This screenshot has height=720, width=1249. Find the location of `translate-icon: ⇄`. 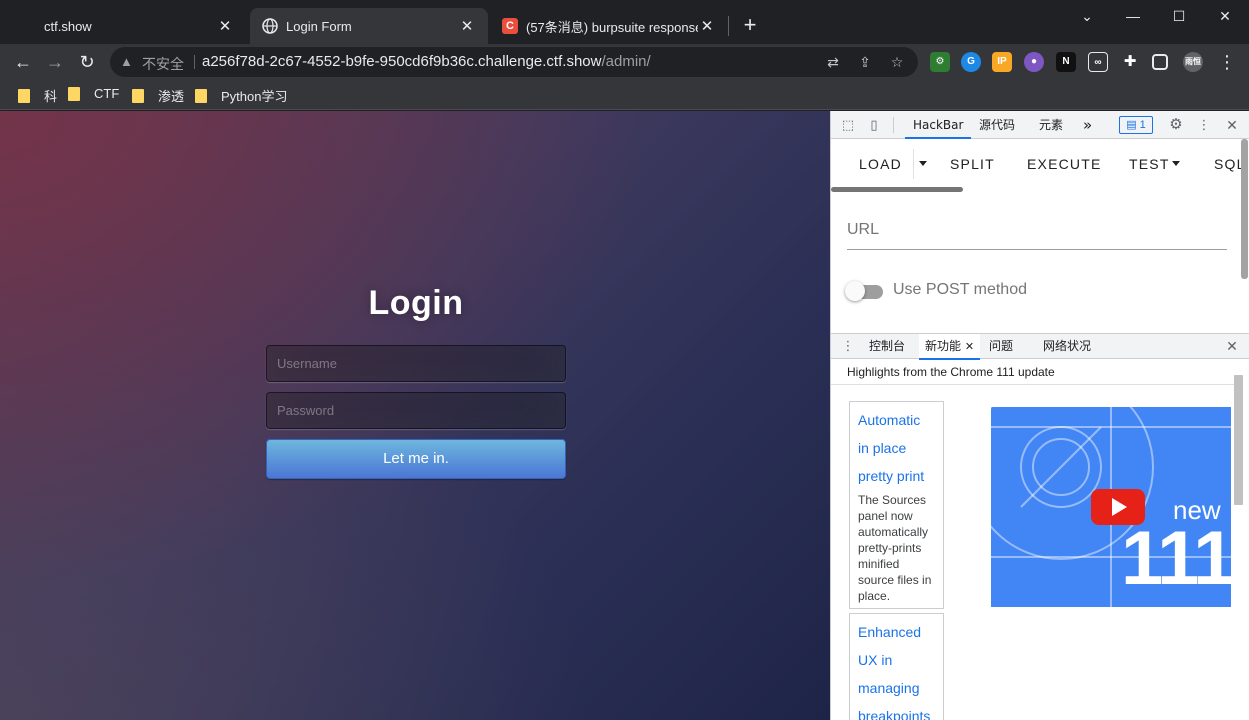

translate-icon: ⇄ is located at coordinates (833, 62).